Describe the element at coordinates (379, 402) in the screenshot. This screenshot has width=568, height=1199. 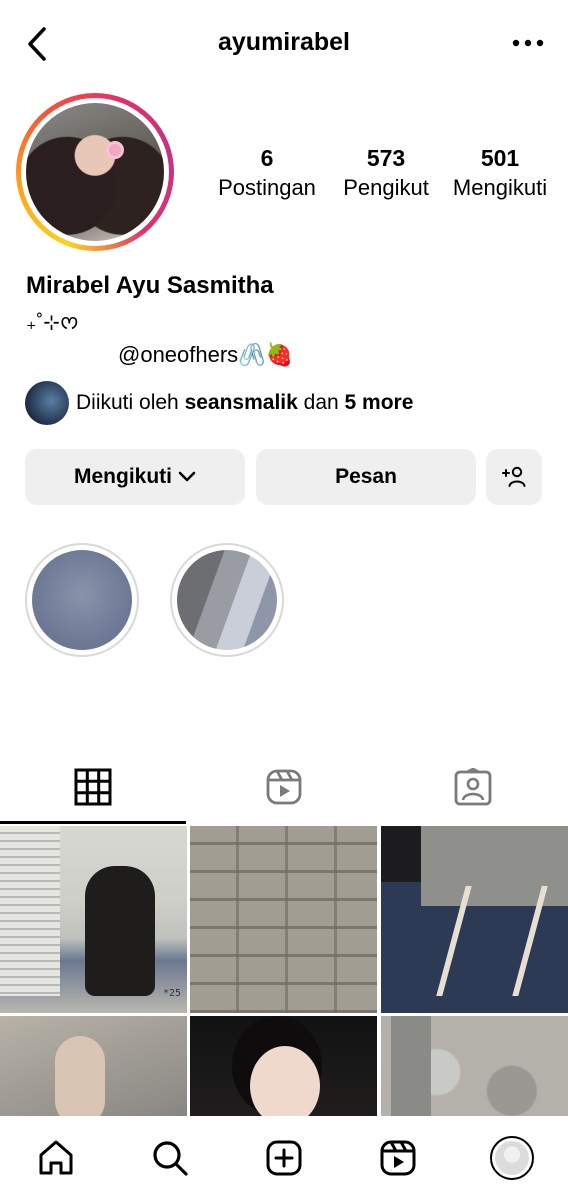
I see `followed-by-more: 5 more` at that location.